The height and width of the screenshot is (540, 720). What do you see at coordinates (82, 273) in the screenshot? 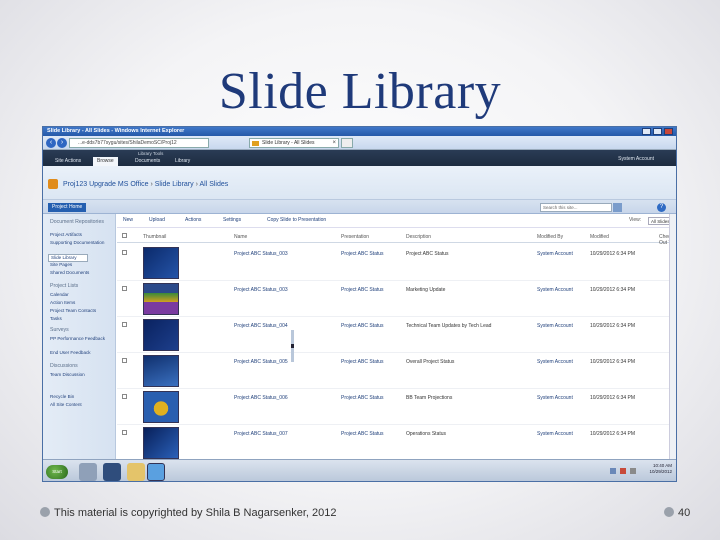
I see `quicklaunch-item: Shared Documents` at bounding box center [82, 273].